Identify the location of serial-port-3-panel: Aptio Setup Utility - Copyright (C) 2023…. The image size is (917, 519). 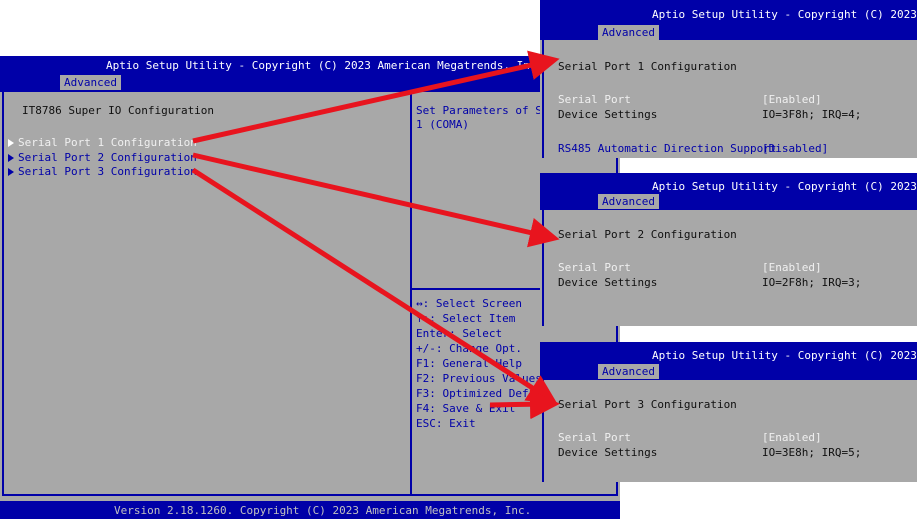
(728, 412).